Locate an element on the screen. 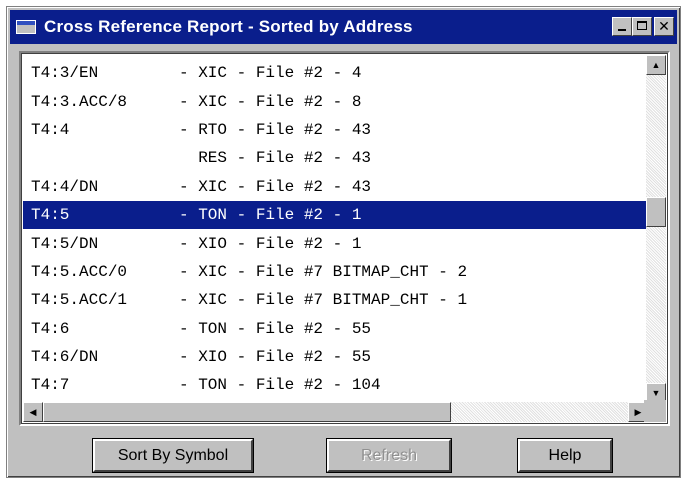 This screenshot has width=687, height=485. row-reference: - TON - File #2 - 104 is located at coordinates (280, 385).